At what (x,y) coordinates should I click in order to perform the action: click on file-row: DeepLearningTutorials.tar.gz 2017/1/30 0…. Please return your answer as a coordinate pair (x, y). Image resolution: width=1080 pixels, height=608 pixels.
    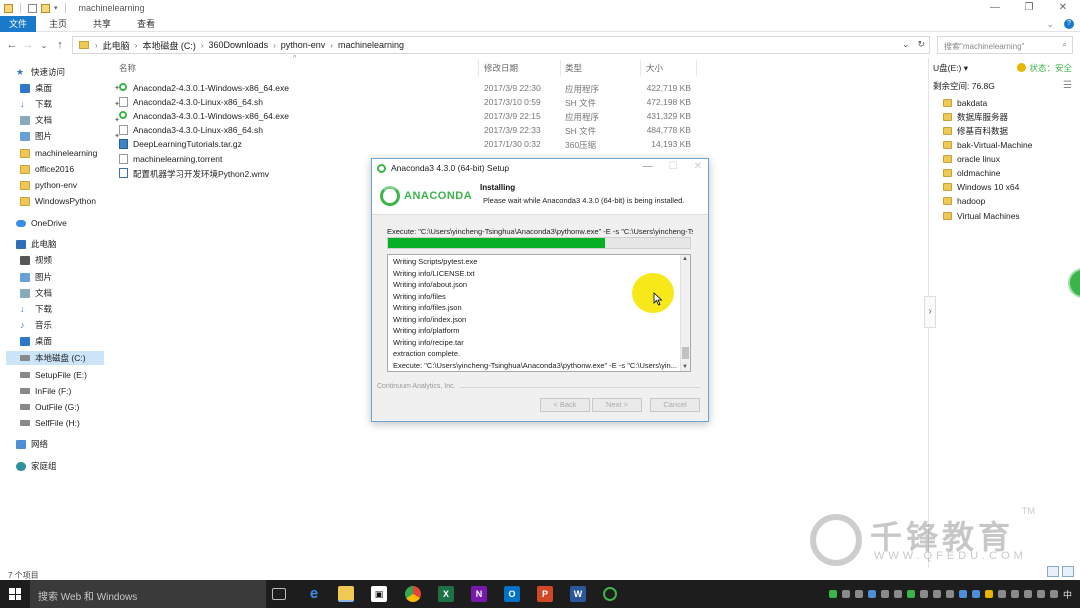
    Looking at the image, I should click on (409, 144).